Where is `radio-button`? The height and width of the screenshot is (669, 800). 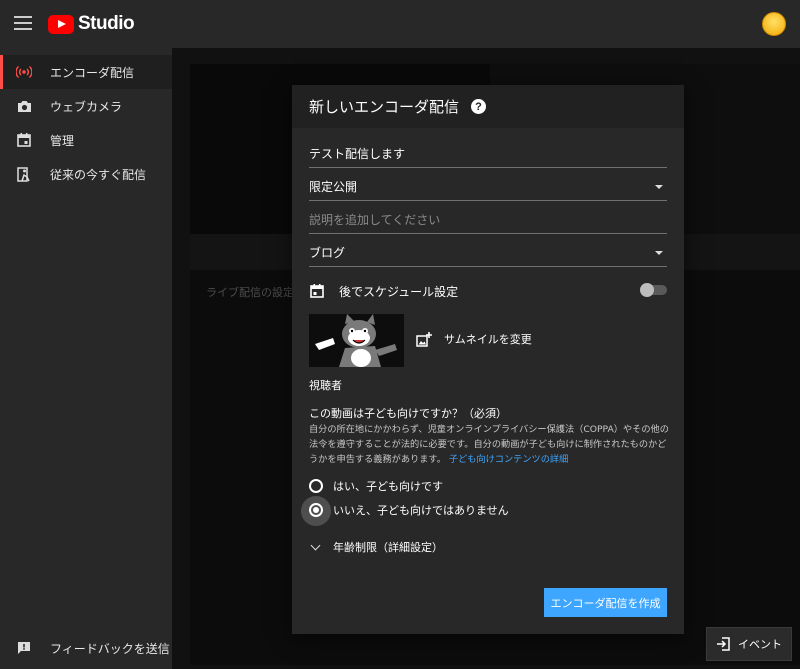
radio-button is located at coordinates (316, 486).